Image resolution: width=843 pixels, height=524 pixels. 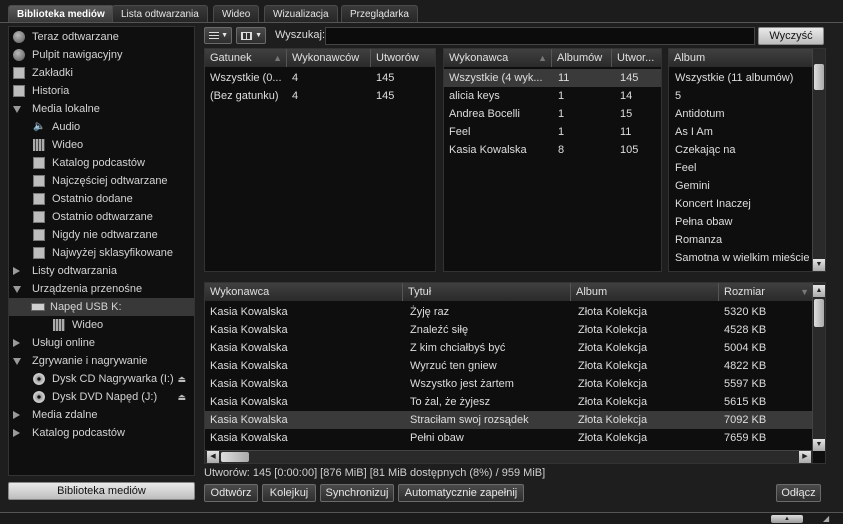 What do you see at coordinates (818, 367) in the screenshot?
I see `tracks-vertical-scrollbar: ▲ ▼` at bounding box center [818, 367].